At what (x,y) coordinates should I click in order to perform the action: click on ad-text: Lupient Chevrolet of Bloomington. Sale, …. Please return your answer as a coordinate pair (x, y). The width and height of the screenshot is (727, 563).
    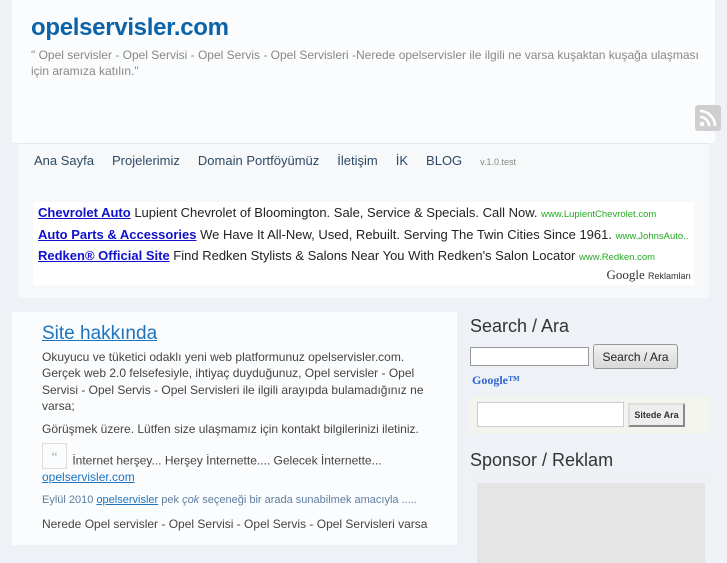
    Looking at the image, I should click on (336, 212).